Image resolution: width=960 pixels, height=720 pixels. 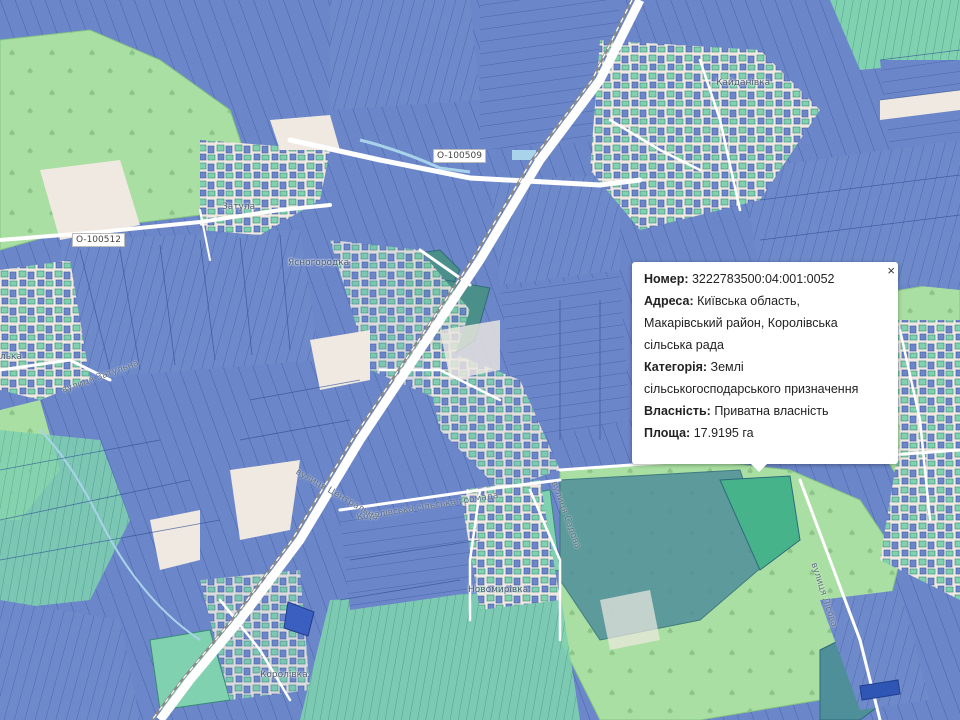 What do you see at coordinates (723, 433) in the screenshot?
I see `parcel-area-value: 17.9195 га` at bounding box center [723, 433].